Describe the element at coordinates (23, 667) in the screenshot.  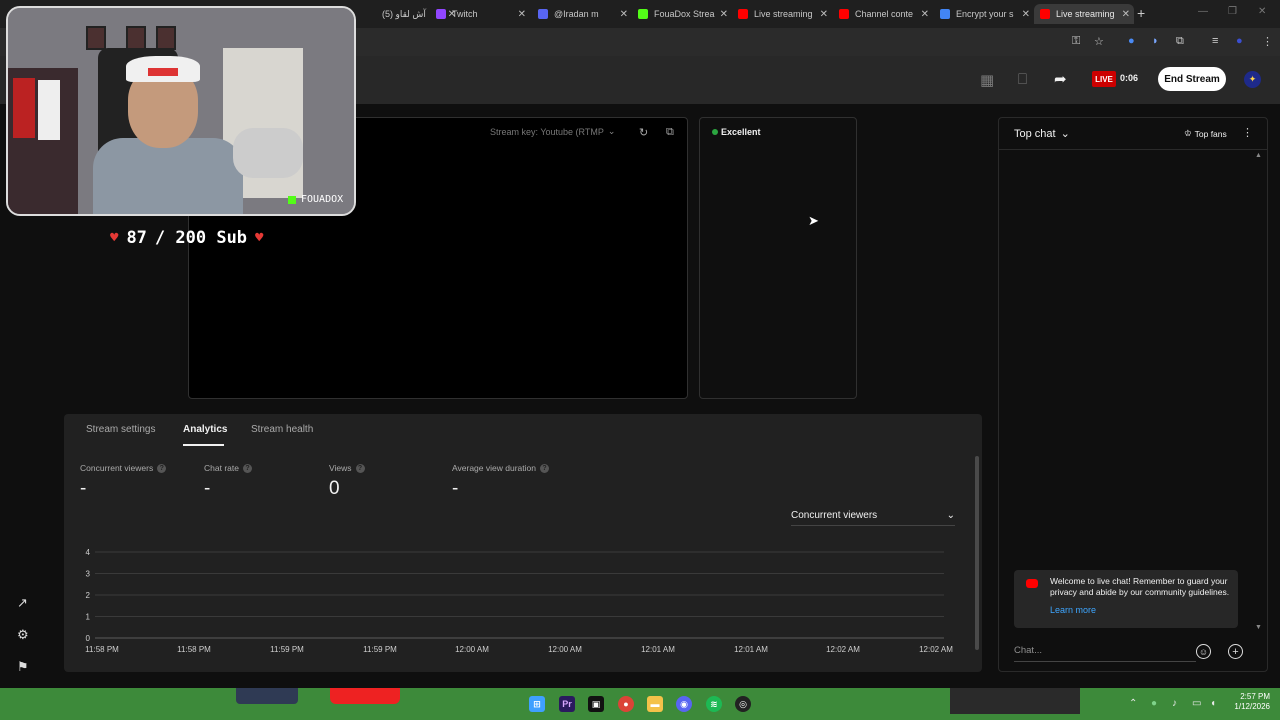
I see `feedback-icon: ⚑` at that location.